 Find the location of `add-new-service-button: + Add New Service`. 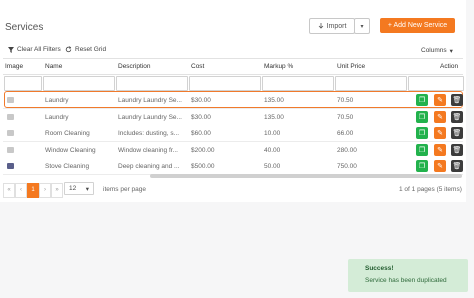

add-new-service-button: + Add New Service is located at coordinates (417, 25).